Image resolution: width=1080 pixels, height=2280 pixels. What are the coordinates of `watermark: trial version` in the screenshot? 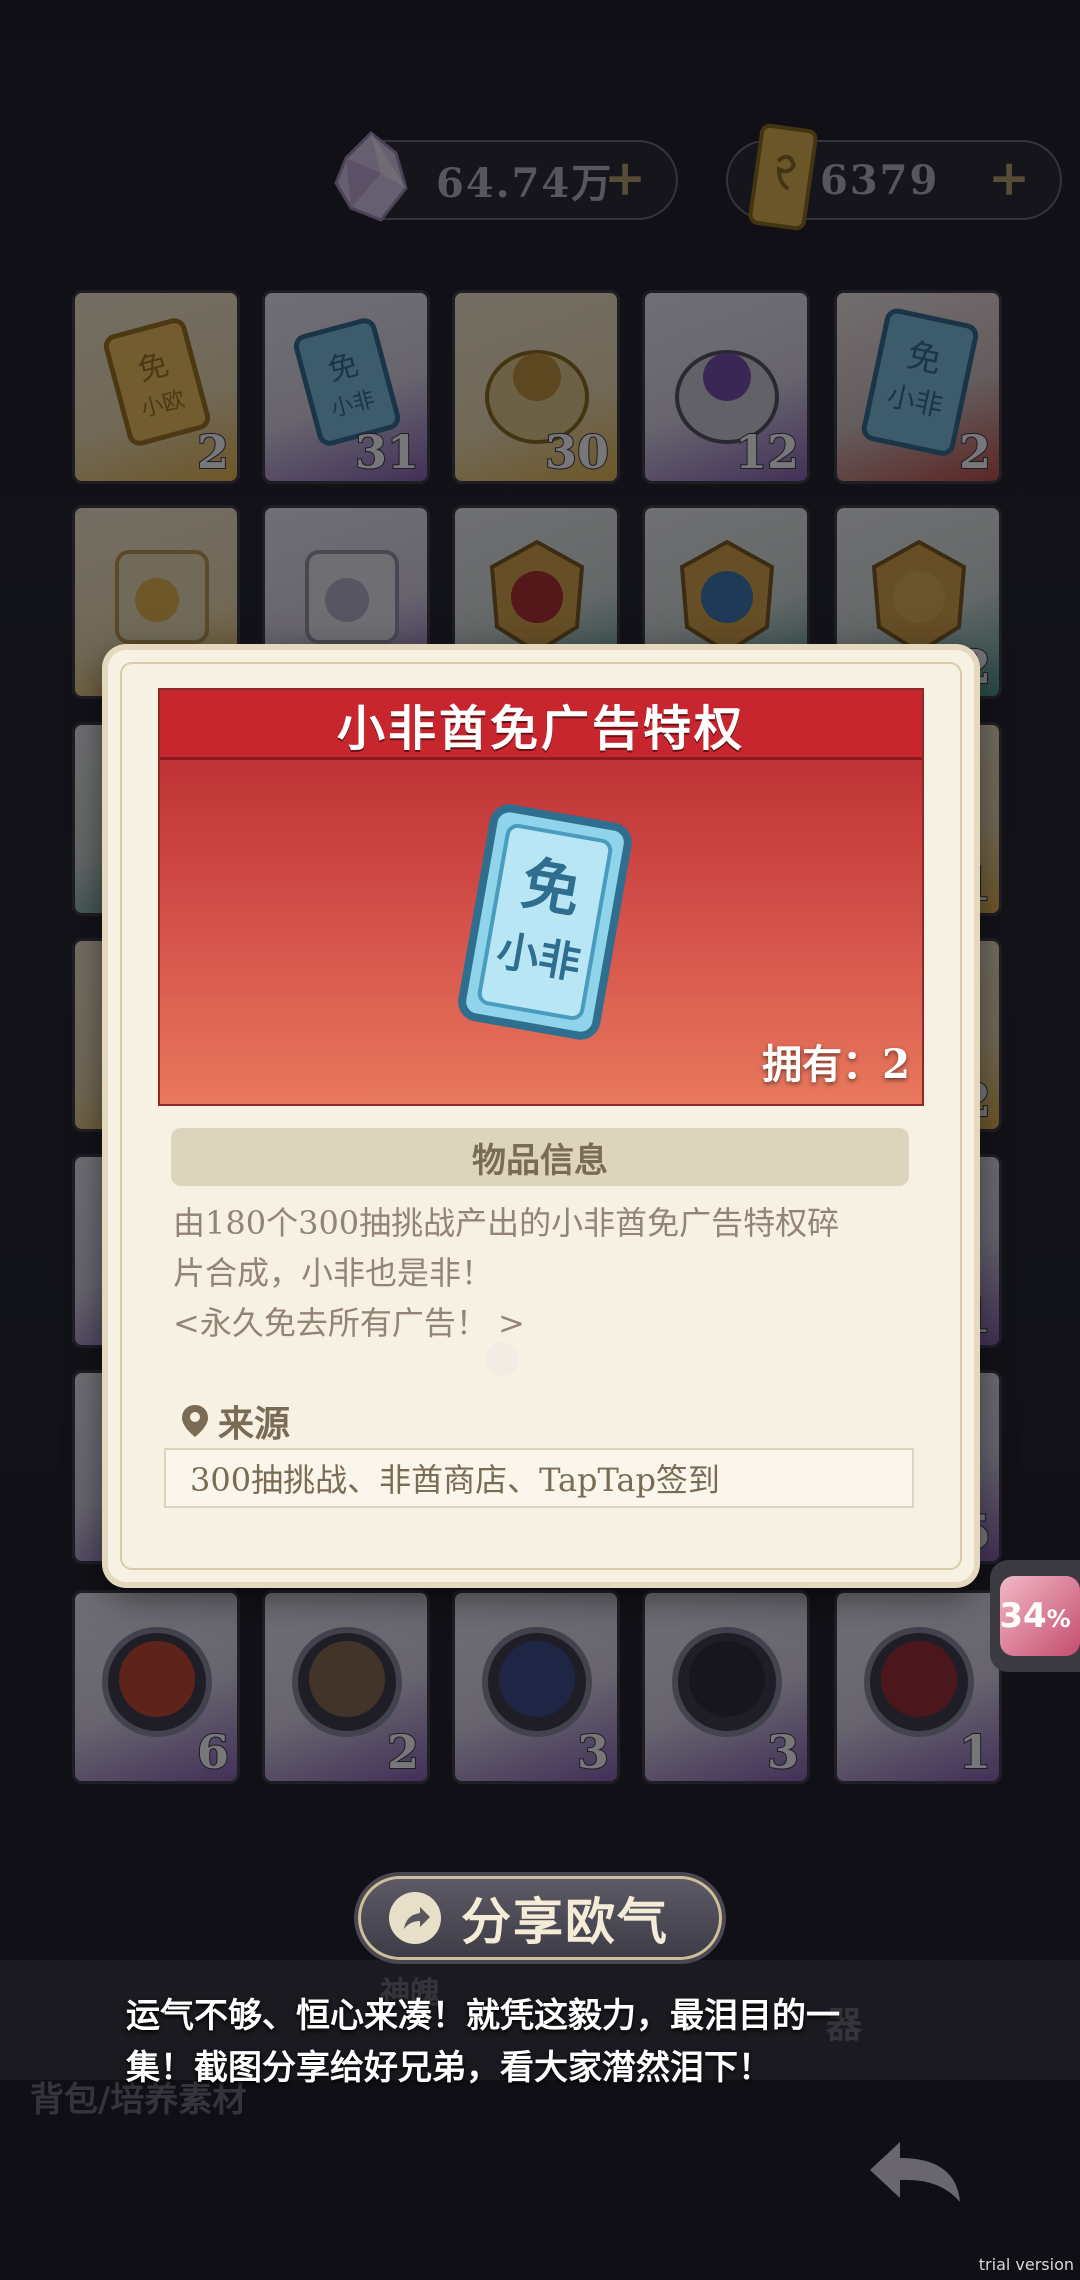 It's located at (1026, 2264).